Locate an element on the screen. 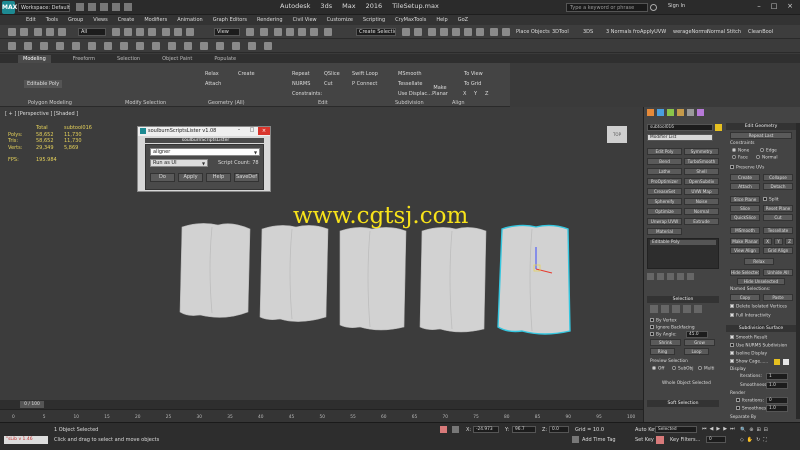 This screenshot has height=450, width=800. loop-button: Loop is located at coordinates (696, 351).